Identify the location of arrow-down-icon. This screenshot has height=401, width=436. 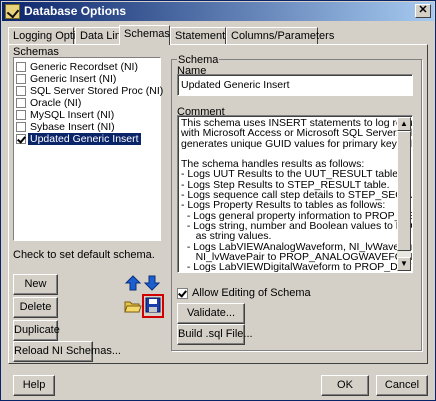
(152, 283).